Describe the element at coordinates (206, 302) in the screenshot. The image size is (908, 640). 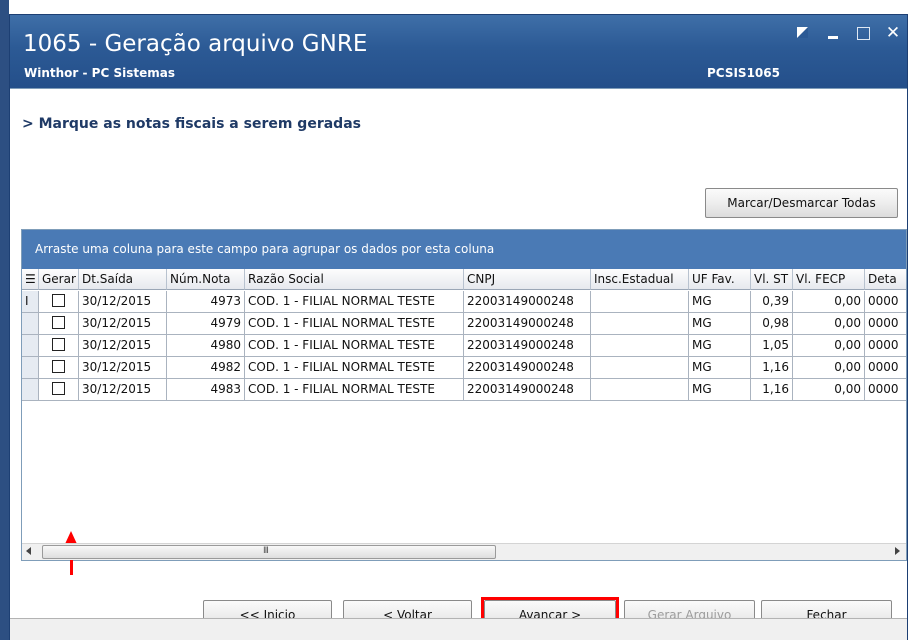
I see `cell-num-nota: 4973` at that location.